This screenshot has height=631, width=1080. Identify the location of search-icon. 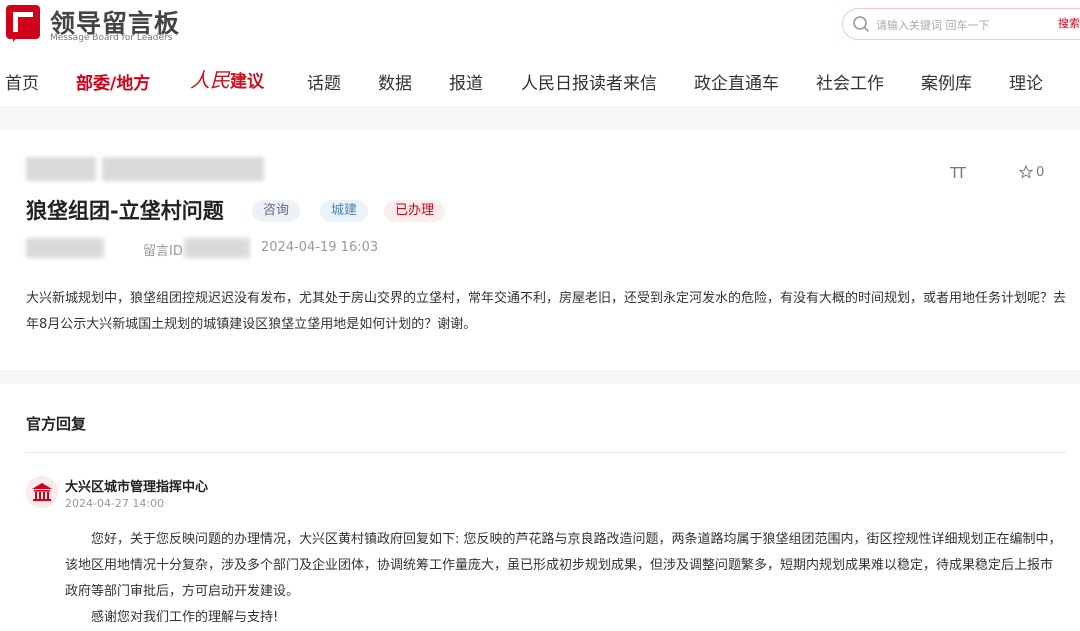
(861, 24).